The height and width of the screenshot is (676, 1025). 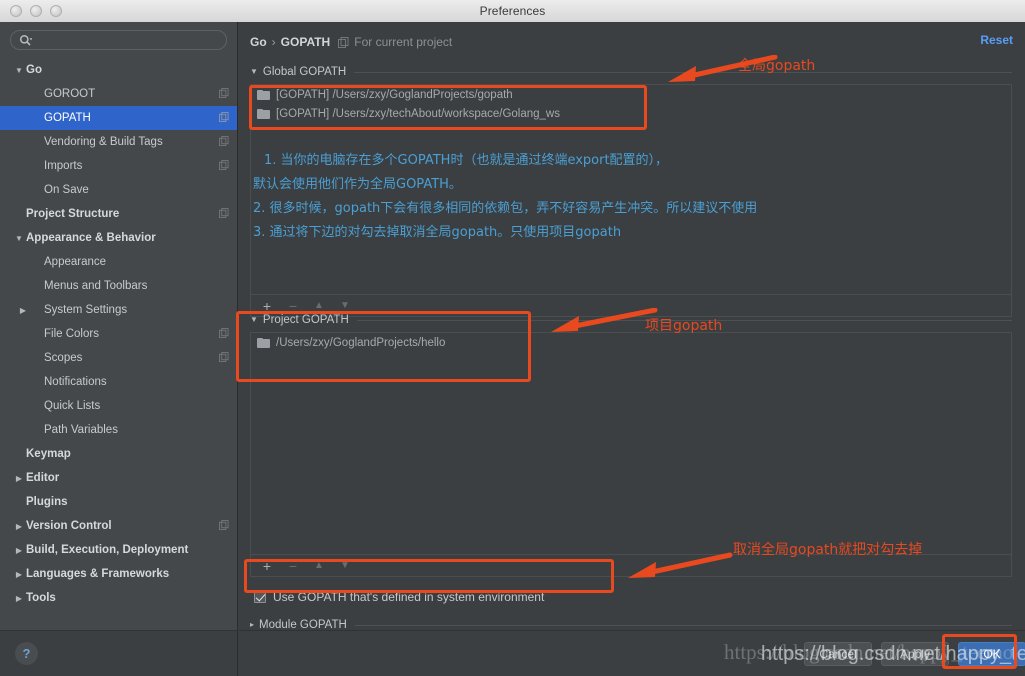 I want to click on global-gopath-move-up-button: ▲, so click(x=319, y=306).